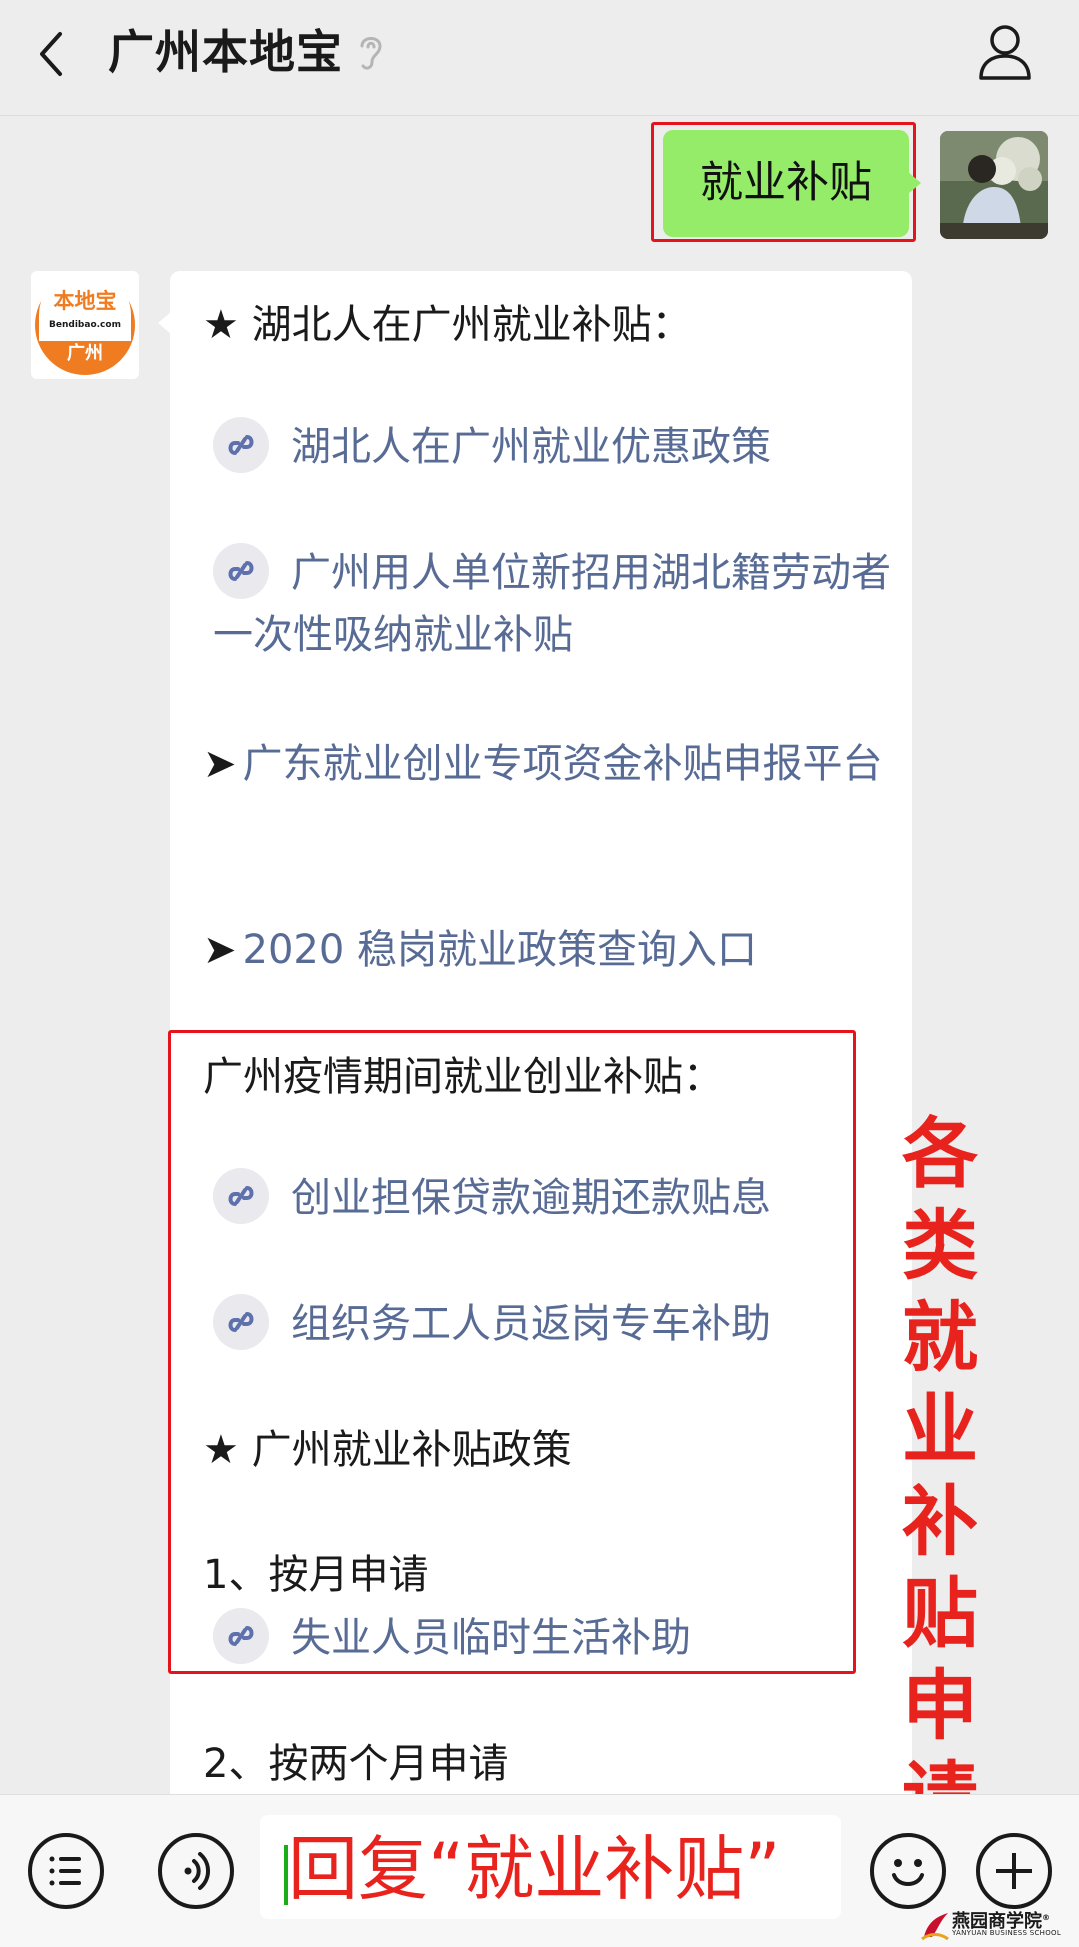  Describe the element at coordinates (552, 604) in the screenshot. I see `link-label: 广州用人单位新招用湖北籍劳动者一次性吸纳就业补贴` at that location.